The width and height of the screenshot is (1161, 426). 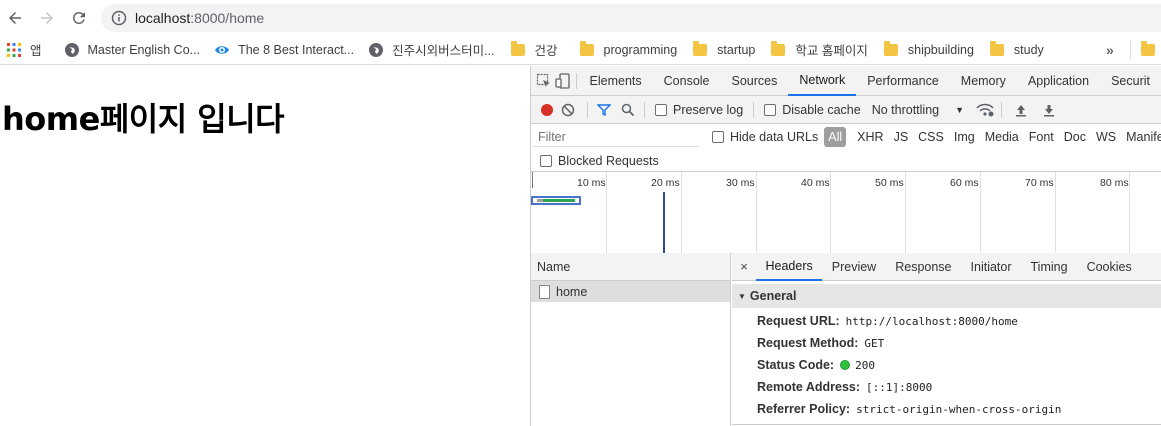 What do you see at coordinates (544, 291) in the screenshot?
I see `document-icon` at bounding box center [544, 291].